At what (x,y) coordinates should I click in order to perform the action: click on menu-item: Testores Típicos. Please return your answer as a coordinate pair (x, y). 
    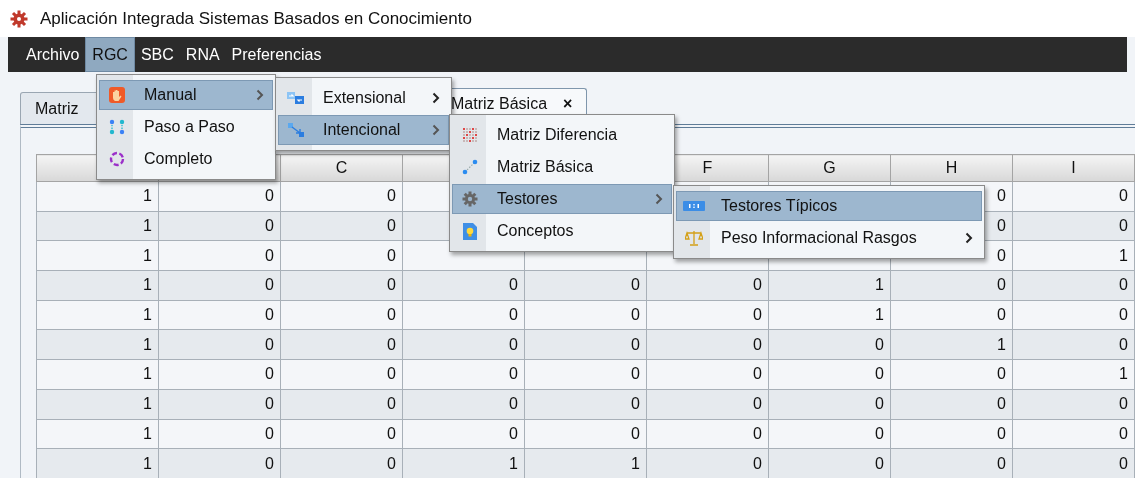
    Looking at the image, I should click on (829, 206).